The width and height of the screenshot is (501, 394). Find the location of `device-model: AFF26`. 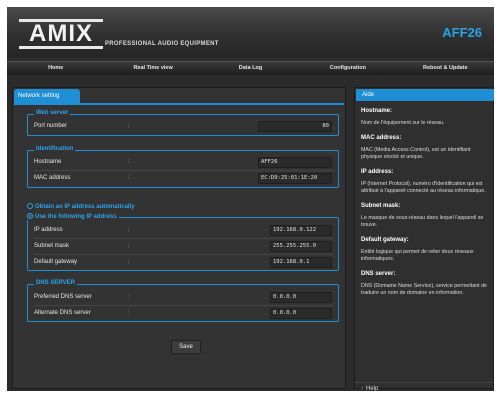

device-model: AFF26 is located at coordinates (462, 32).